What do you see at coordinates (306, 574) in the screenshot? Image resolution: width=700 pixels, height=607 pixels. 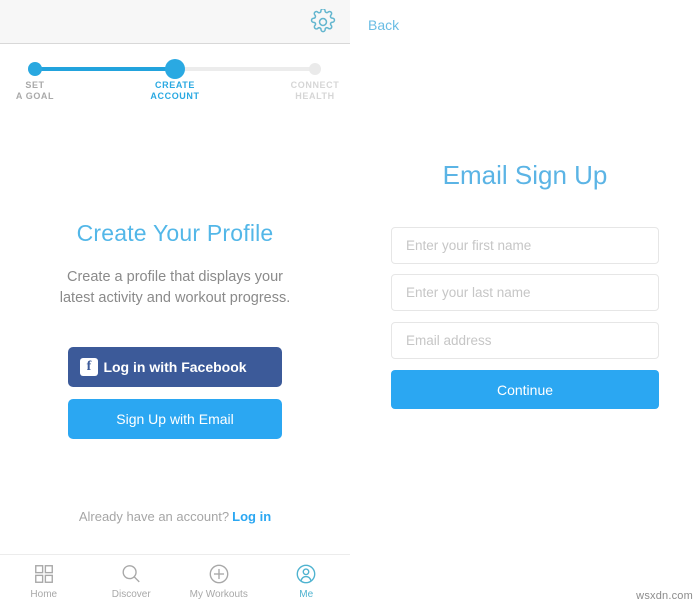 I see `person-circle-icon` at bounding box center [306, 574].